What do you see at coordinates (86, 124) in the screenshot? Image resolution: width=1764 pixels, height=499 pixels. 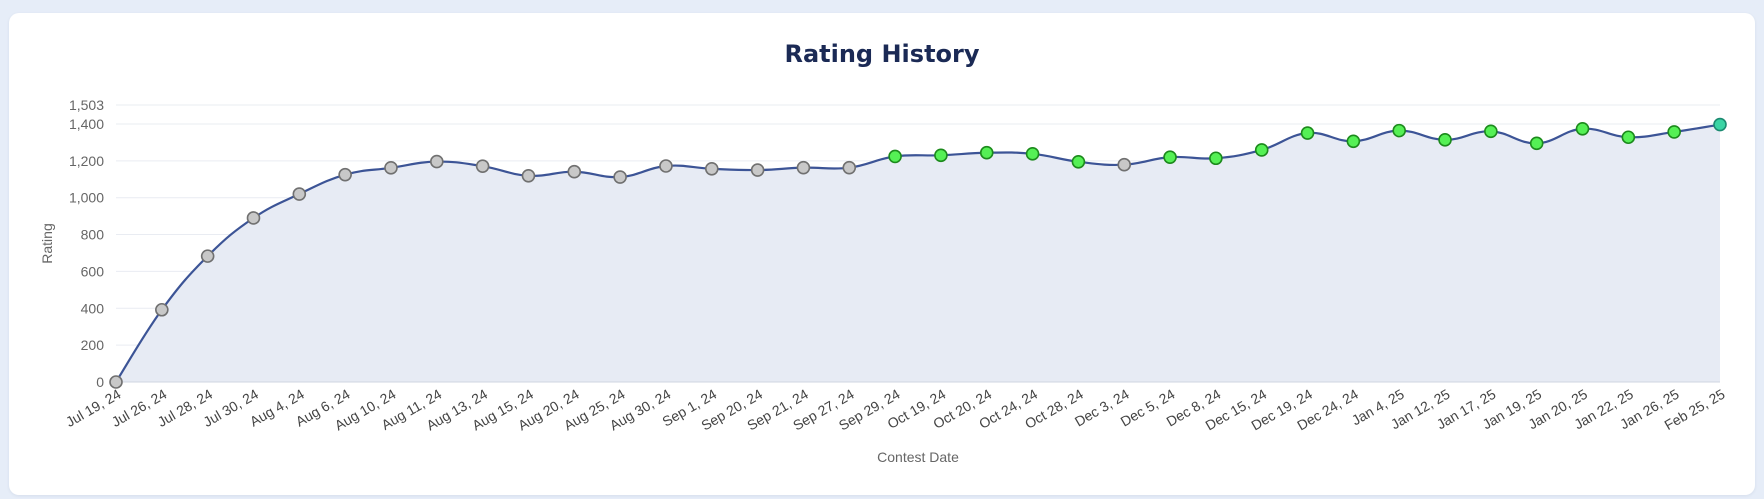 I see `y-tick-label: 1,400` at bounding box center [86, 124].